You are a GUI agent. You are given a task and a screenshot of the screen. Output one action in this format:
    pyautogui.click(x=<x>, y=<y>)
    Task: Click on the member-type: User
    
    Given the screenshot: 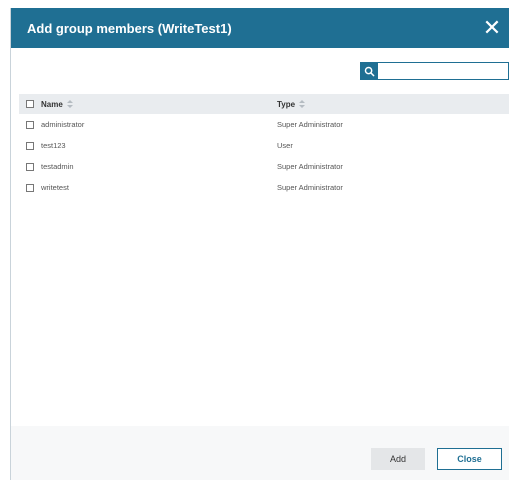 What is the action you would take?
    pyautogui.click(x=285, y=145)
    